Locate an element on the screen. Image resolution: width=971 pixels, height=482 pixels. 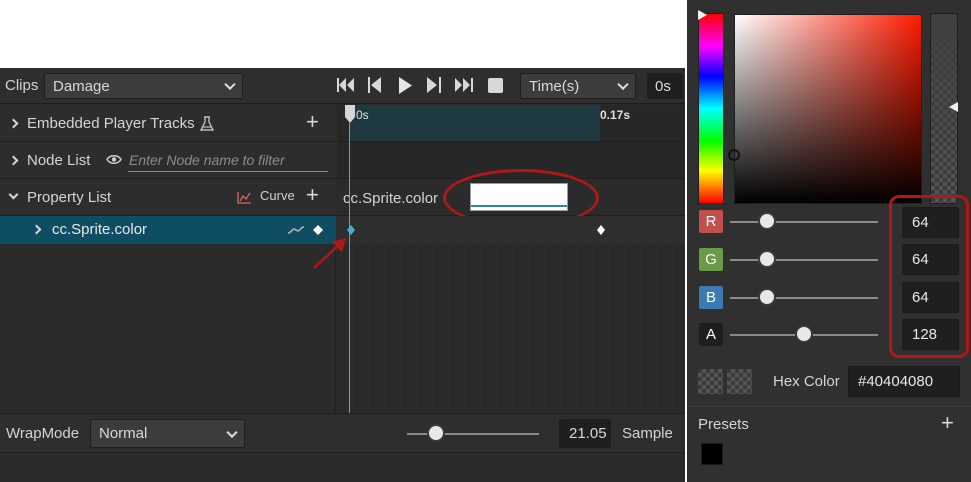
hue-slider is located at coordinates (711, 108).